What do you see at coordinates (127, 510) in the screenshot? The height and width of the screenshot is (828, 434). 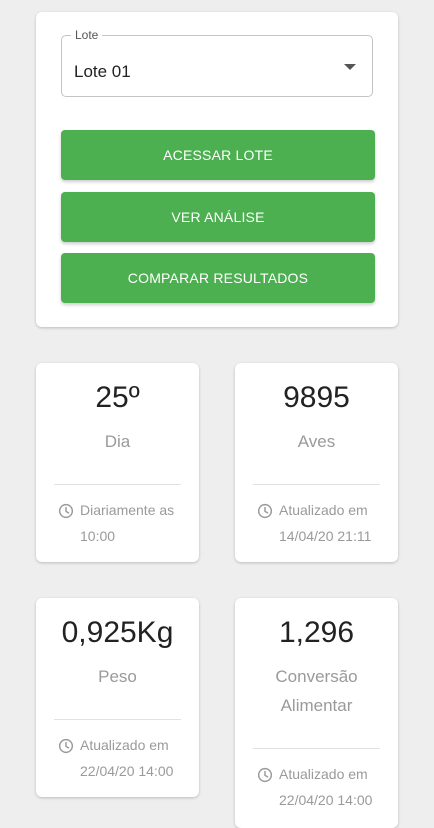 I see `stat-footer-line1: Diariamente as` at bounding box center [127, 510].